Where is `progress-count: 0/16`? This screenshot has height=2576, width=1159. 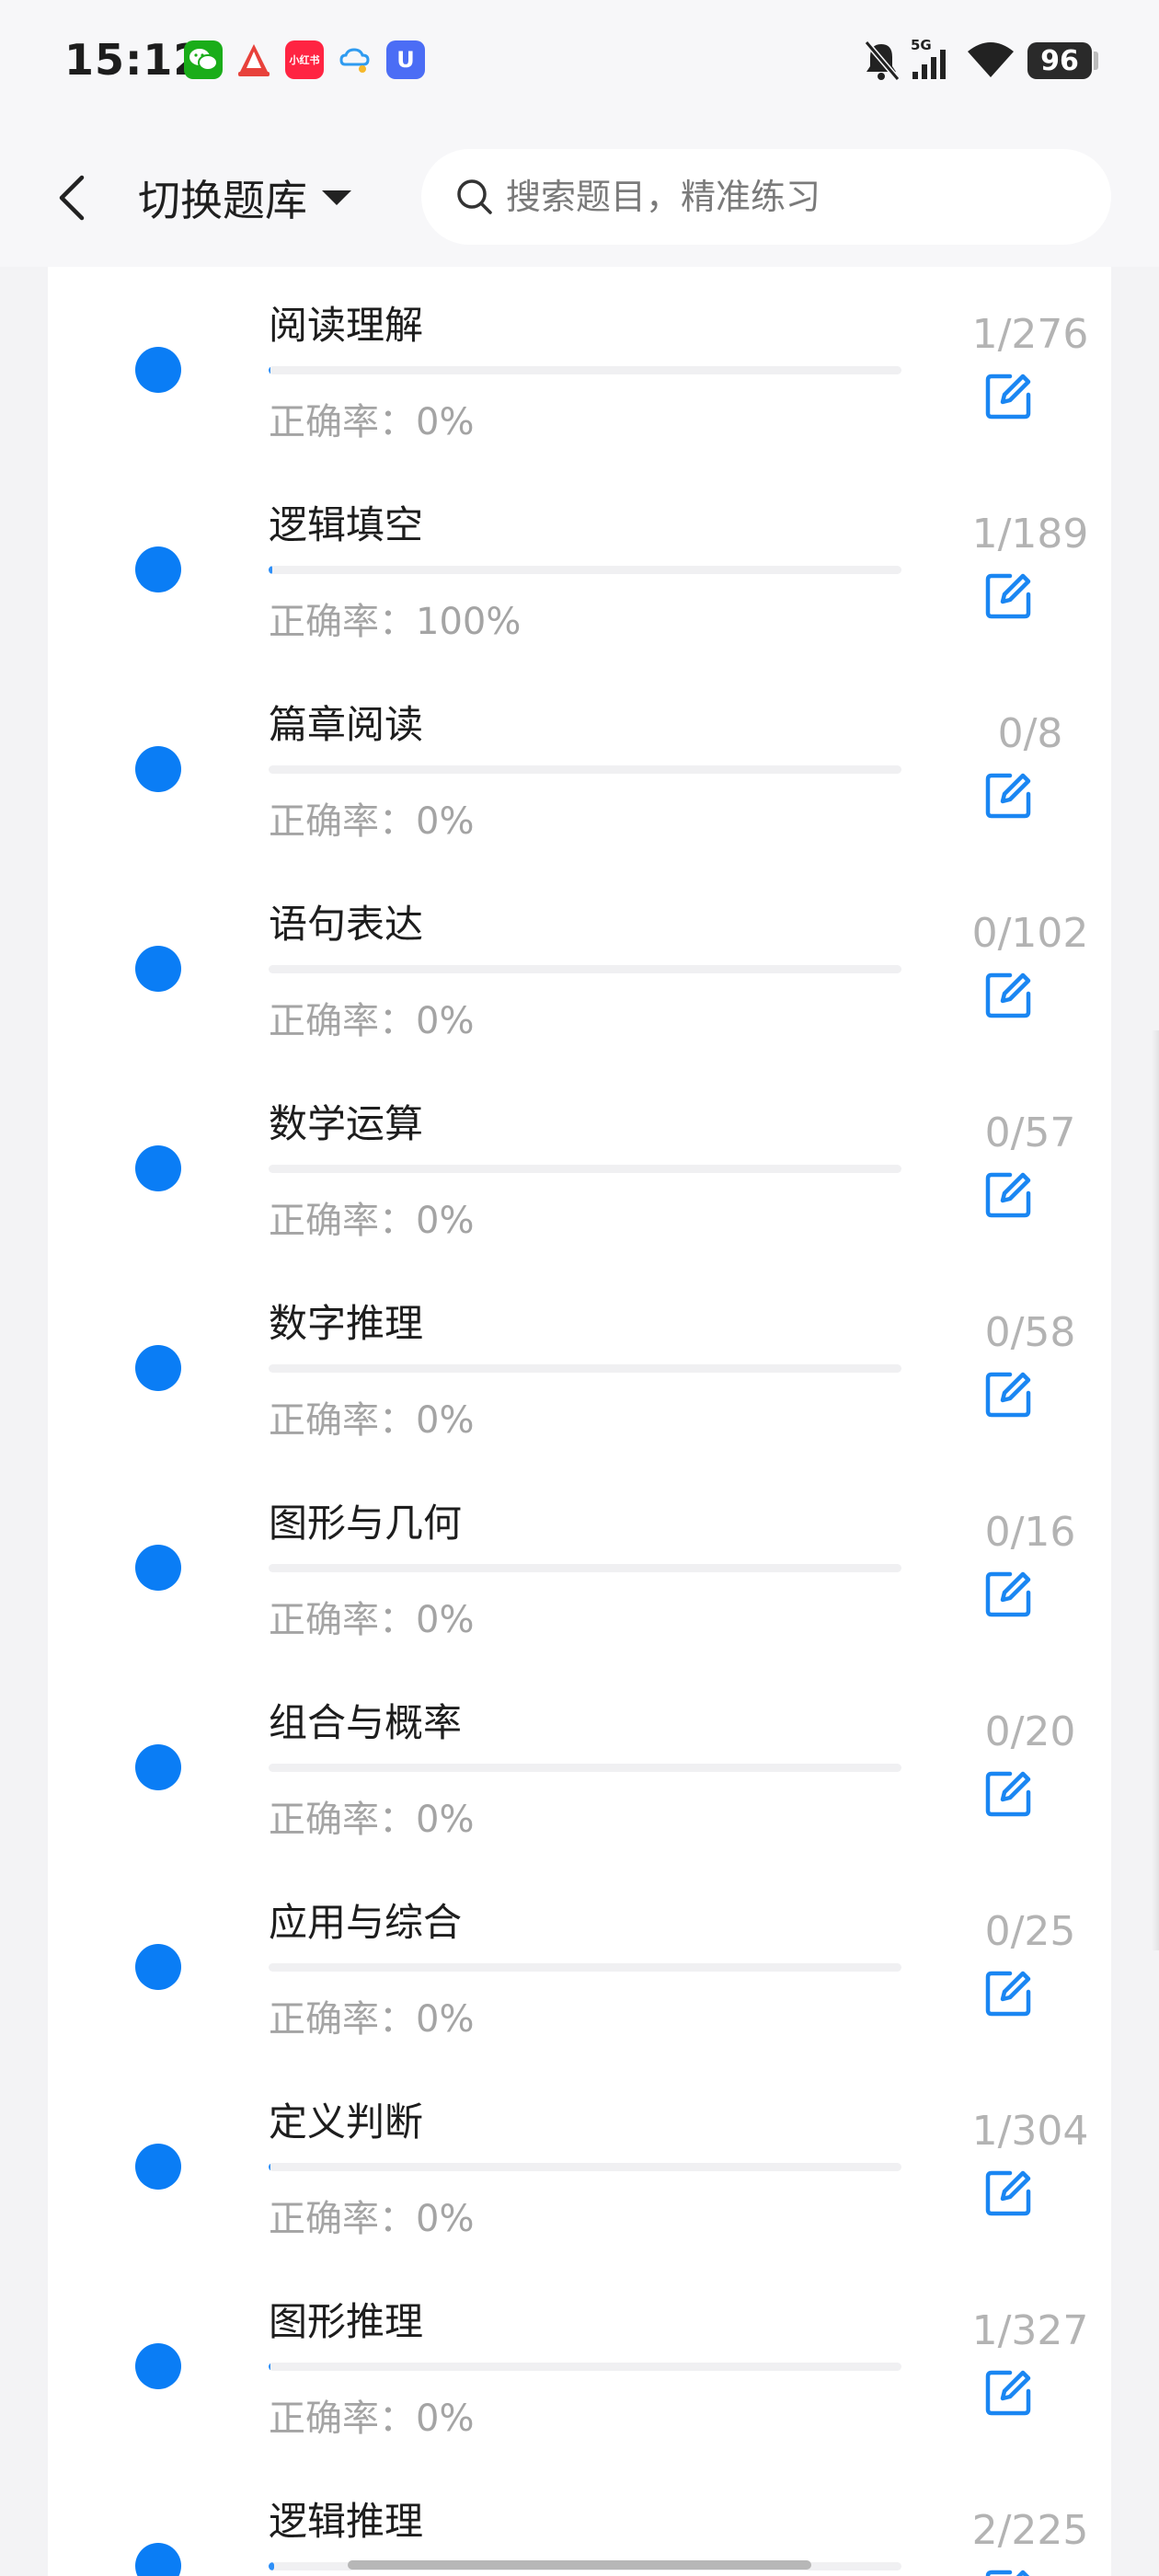
progress-count: 0/16 is located at coordinates (1030, 1532).